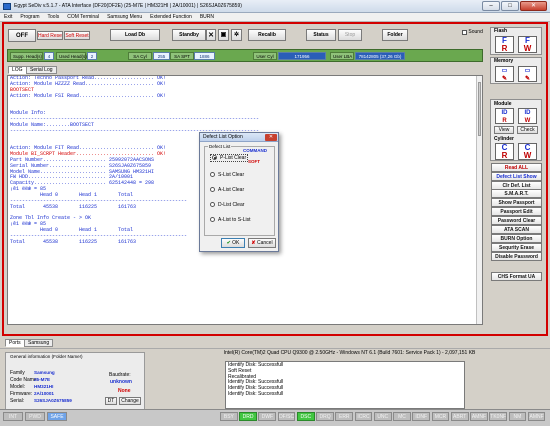  What do you see at coordinates (516, 247) in the screenshot?
I see `side-button-sequrity-erase: Sequrity Erase` at bounding box center [516, 247].